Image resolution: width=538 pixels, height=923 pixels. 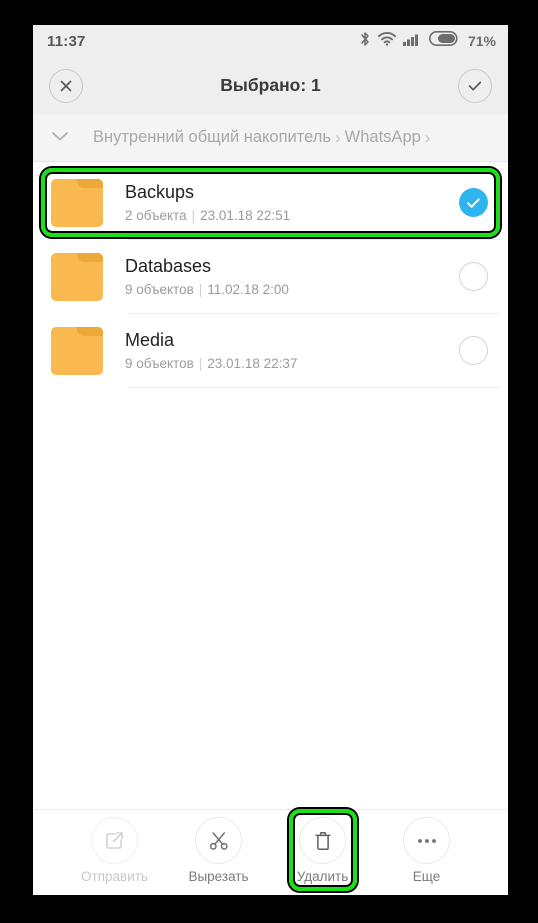 I want to click on toolbar-item-share: Отправить, so click(x=115, y=850).